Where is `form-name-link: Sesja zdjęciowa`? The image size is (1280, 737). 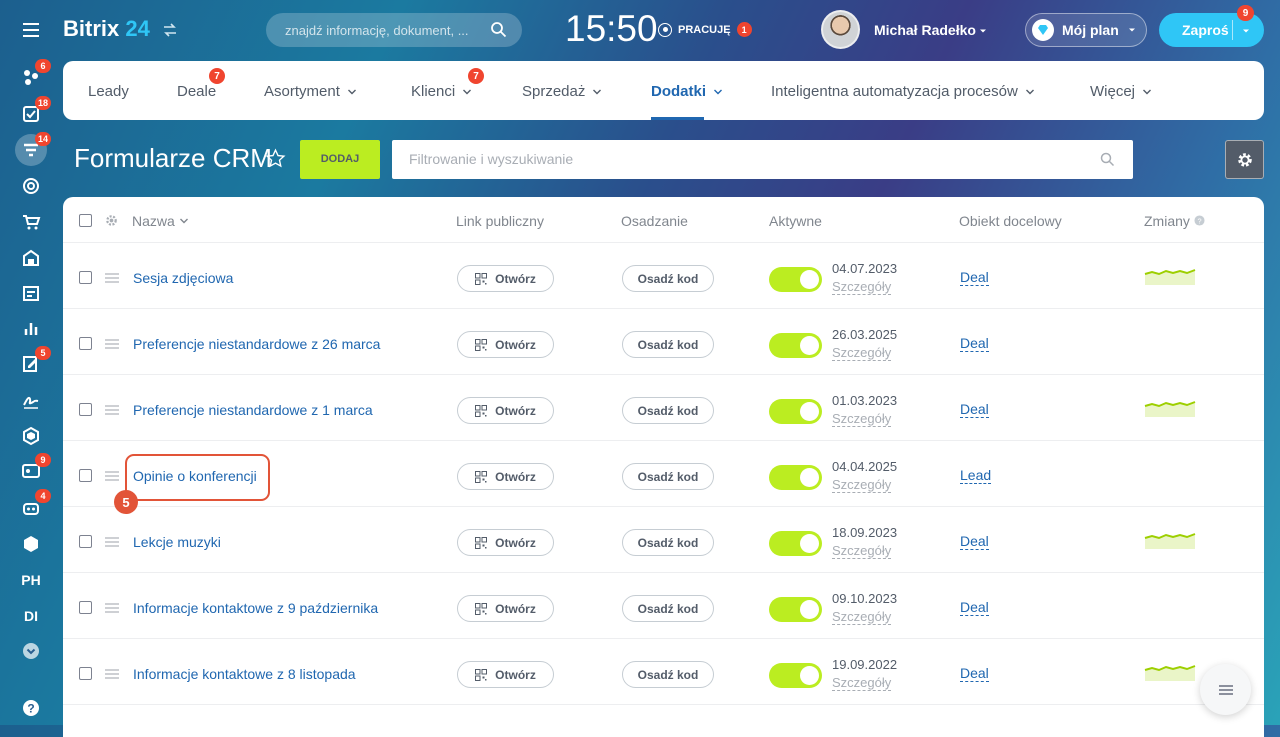
form-name-link: Sesja zdjęciowa is located at coordinates (183, 278).